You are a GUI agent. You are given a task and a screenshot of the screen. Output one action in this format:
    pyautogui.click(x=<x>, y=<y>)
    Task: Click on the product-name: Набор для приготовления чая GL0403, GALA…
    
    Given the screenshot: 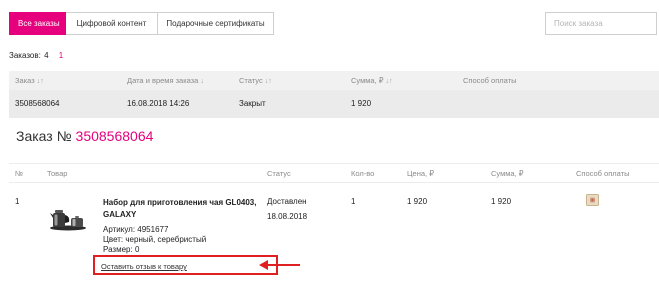 What is the action you would take?
    pyautogui.click(x=183, y=209)
    